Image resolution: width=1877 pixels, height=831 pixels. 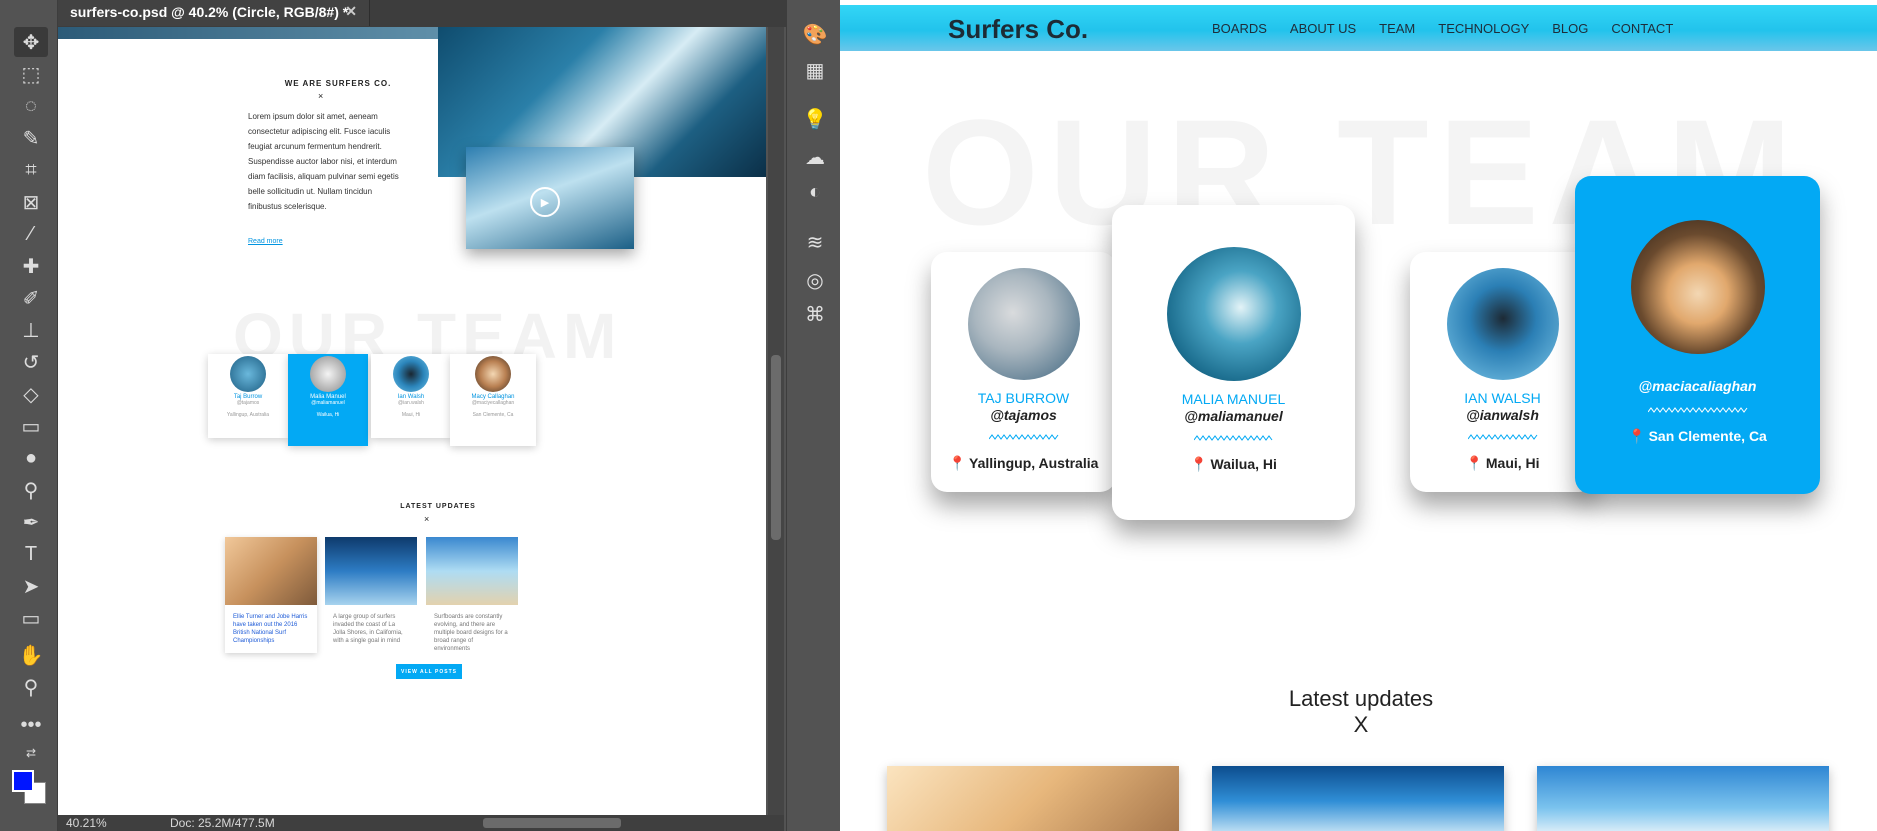 What do you see at coordinates (248, 415) in the screenshot?
I see `team-location: Yallingup, Australia` at bounding box center [248, 415].